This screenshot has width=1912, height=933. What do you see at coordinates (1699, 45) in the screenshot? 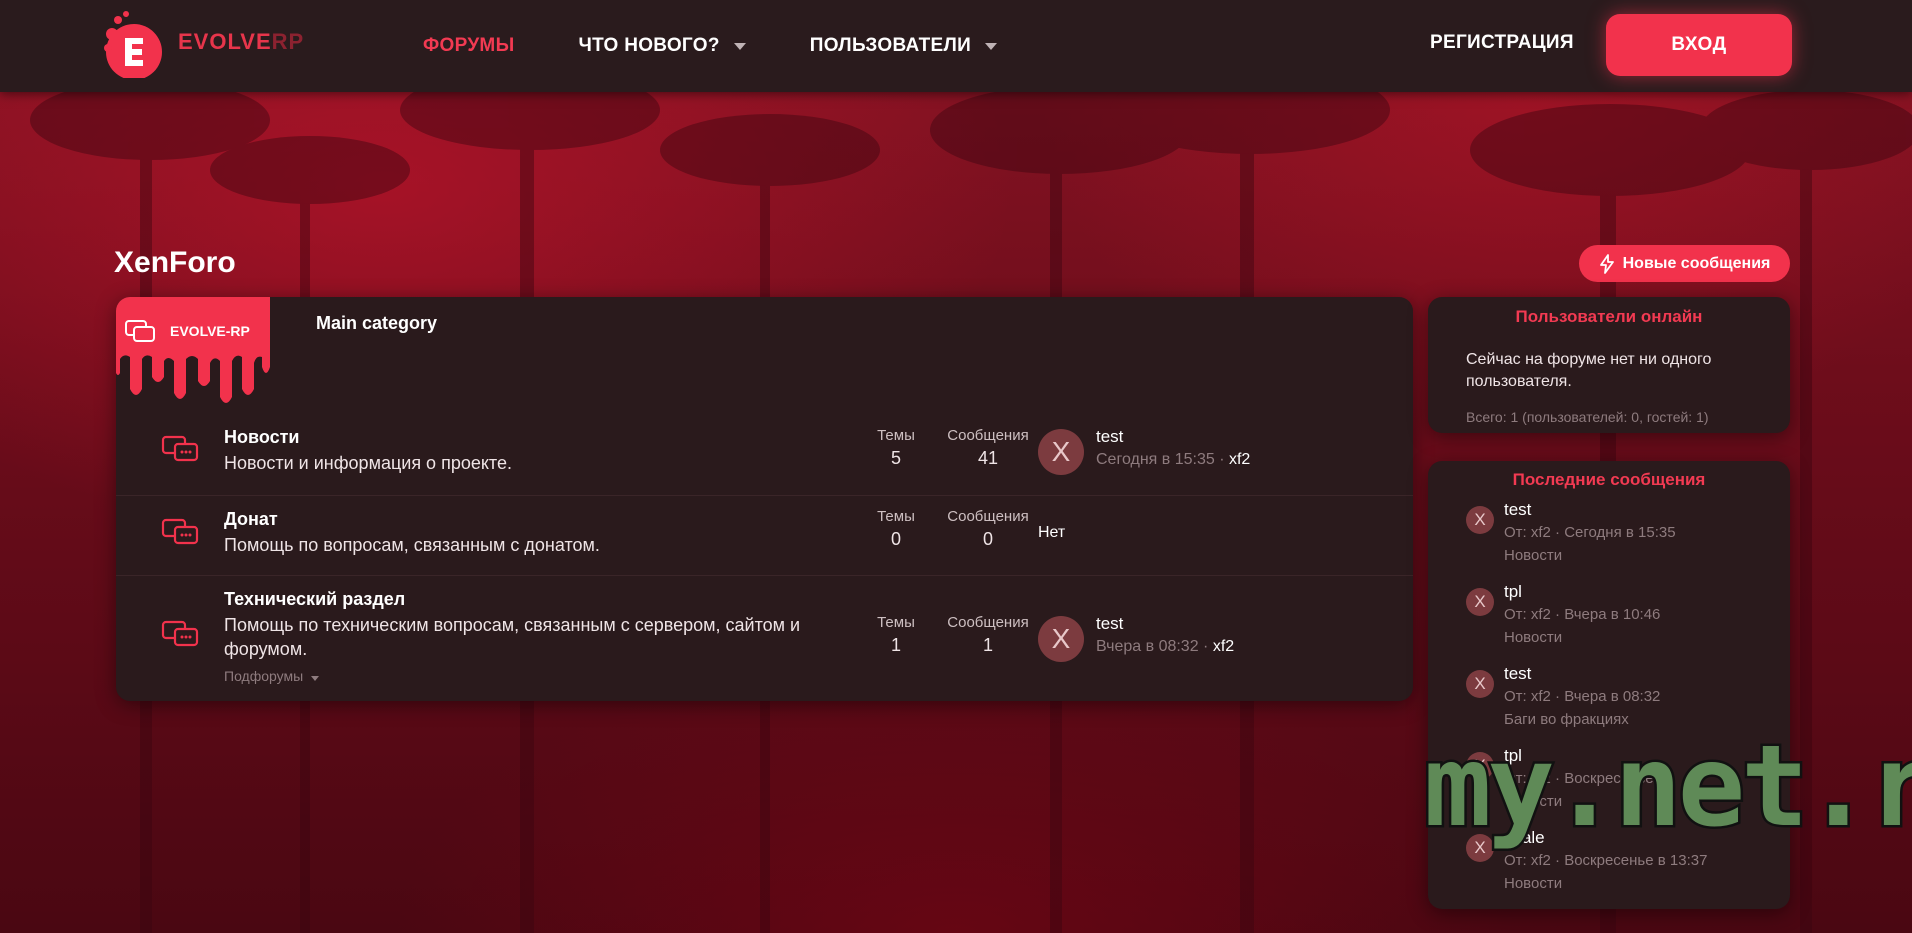
I see `login-button: ВХОД` at bounding box center [1699, 45].